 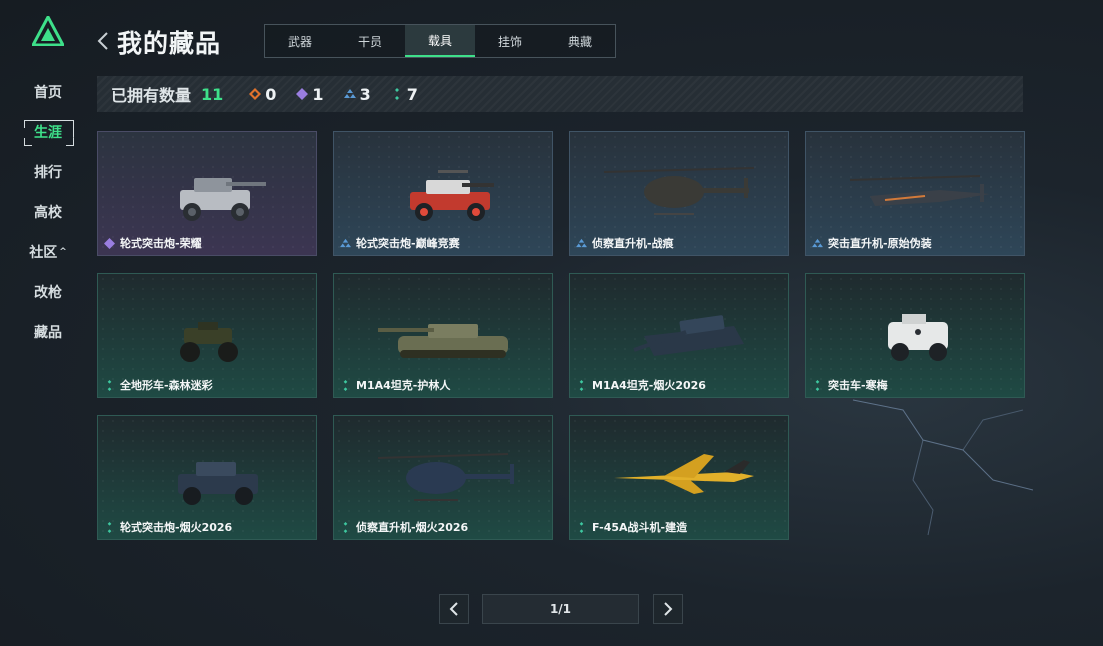 I want to click on item-name: 侦察直升机-烟火2026, so click(x=404, y=527).